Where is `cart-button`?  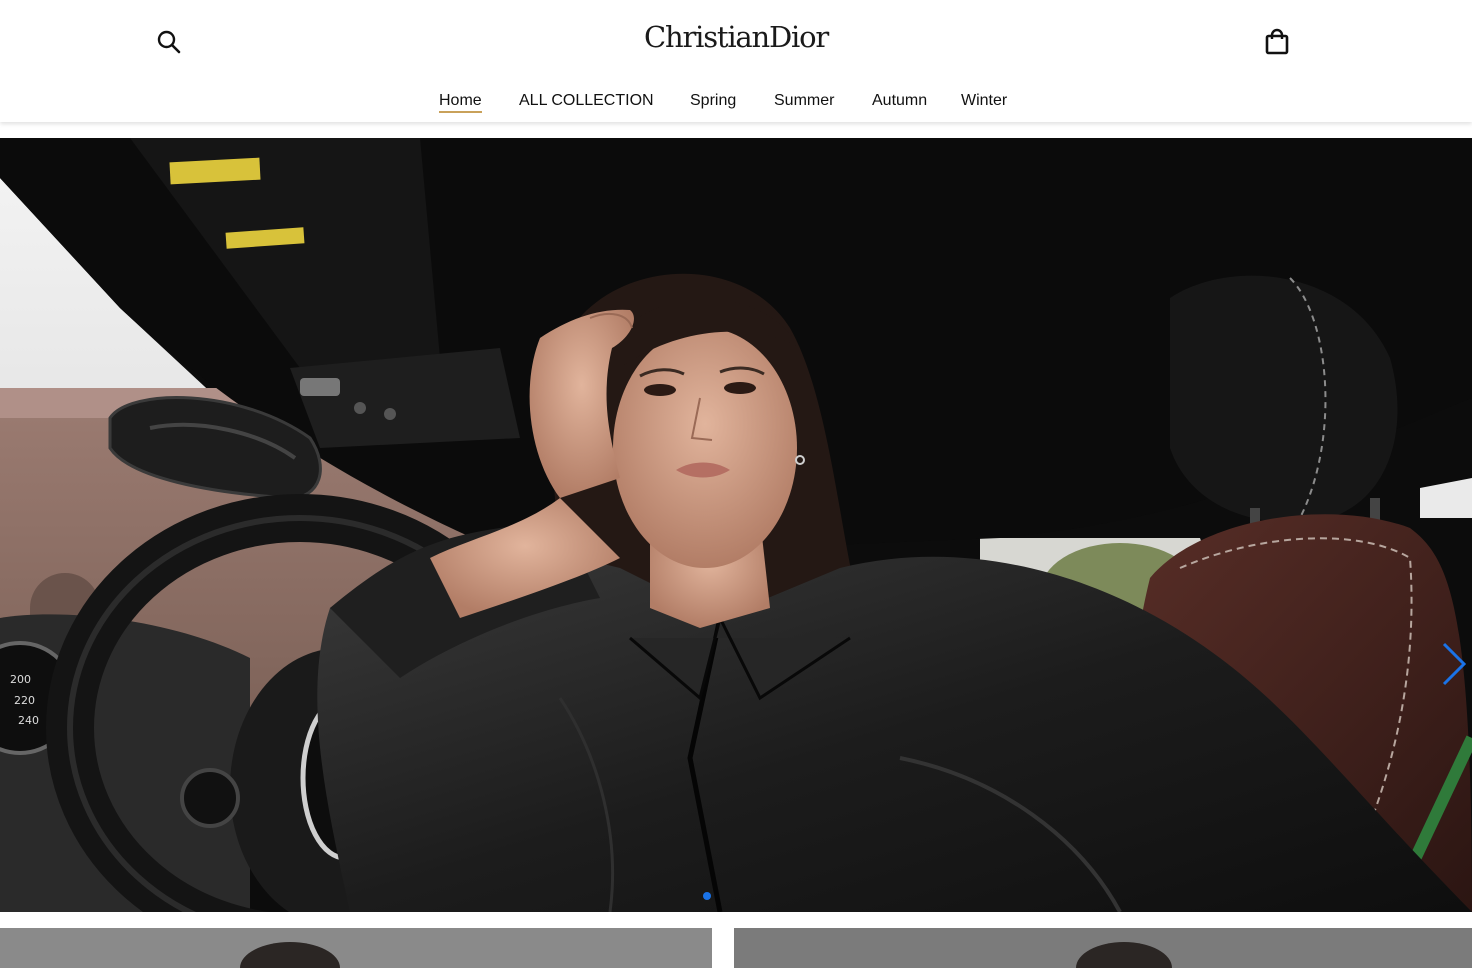
cart-button is located at coordinates (1277, 42).